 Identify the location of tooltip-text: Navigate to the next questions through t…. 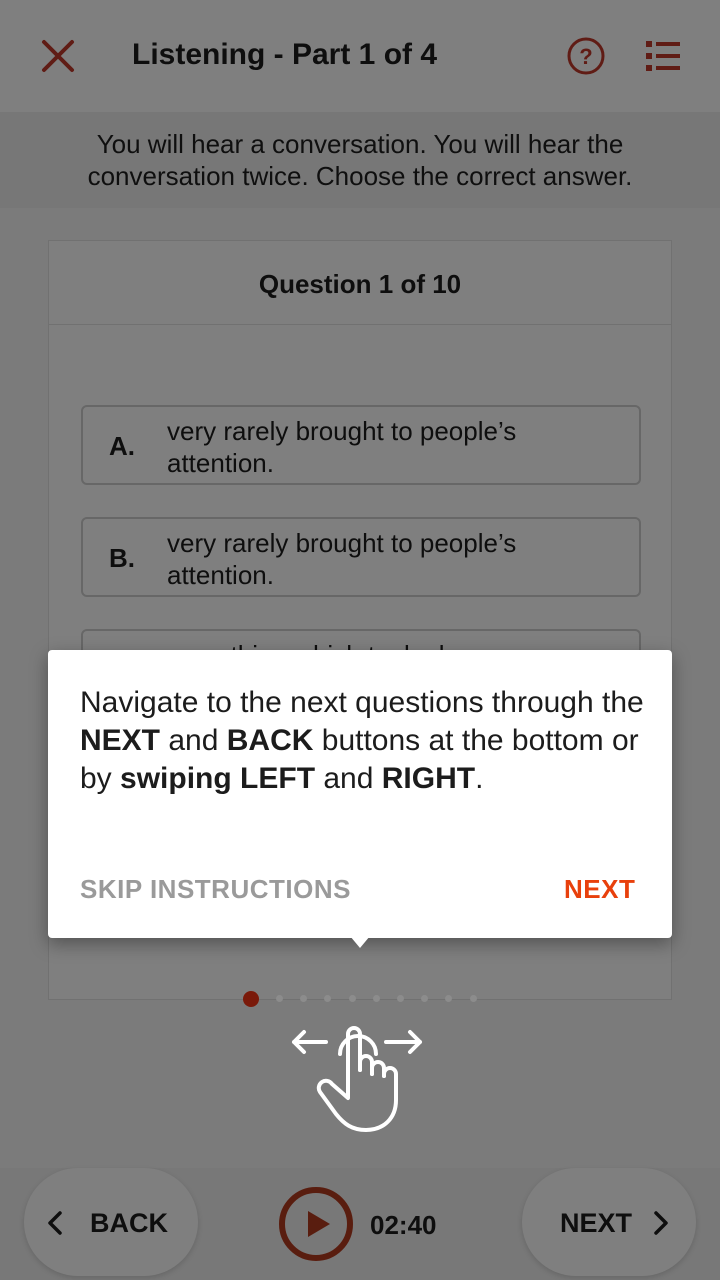
(362, 702).